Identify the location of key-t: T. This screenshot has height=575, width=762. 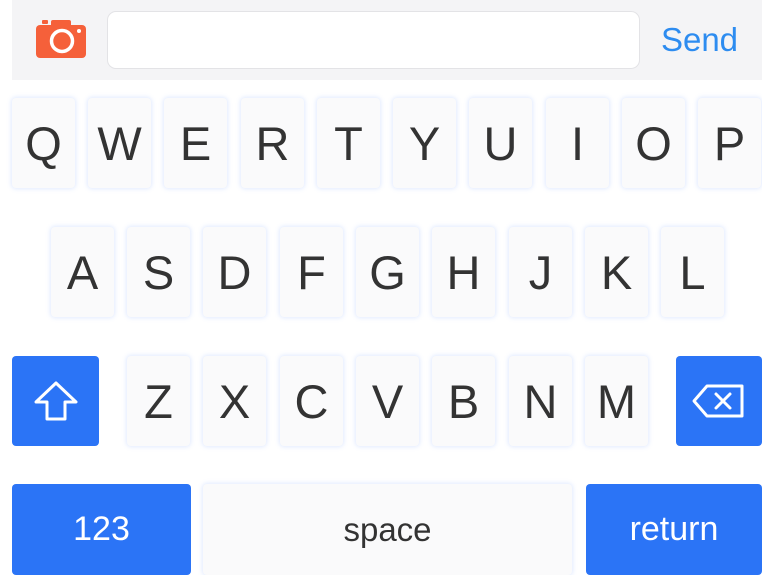
(348, 143).